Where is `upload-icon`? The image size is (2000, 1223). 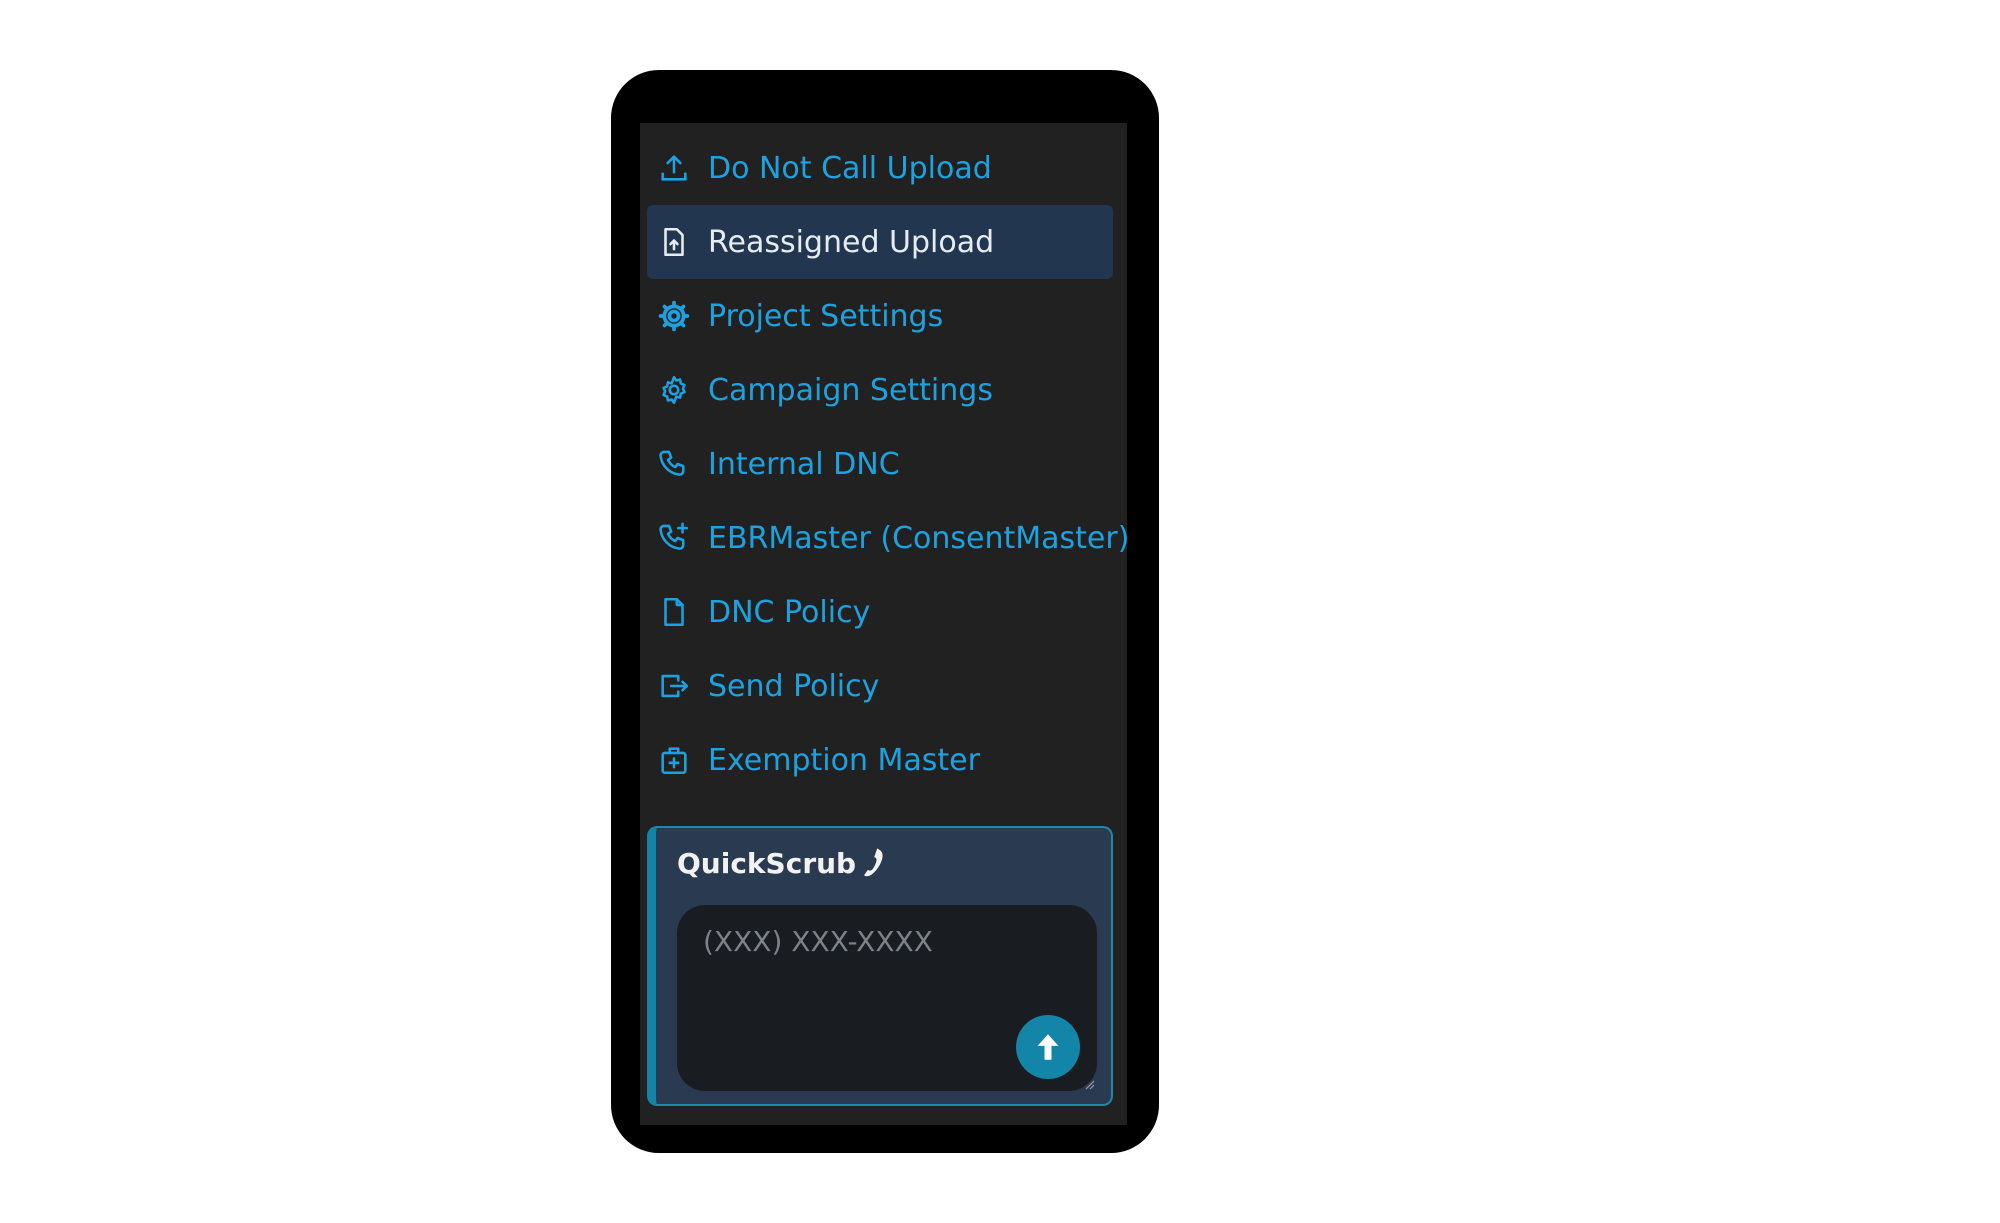 upload-icon is located at coordinates (674, 168).